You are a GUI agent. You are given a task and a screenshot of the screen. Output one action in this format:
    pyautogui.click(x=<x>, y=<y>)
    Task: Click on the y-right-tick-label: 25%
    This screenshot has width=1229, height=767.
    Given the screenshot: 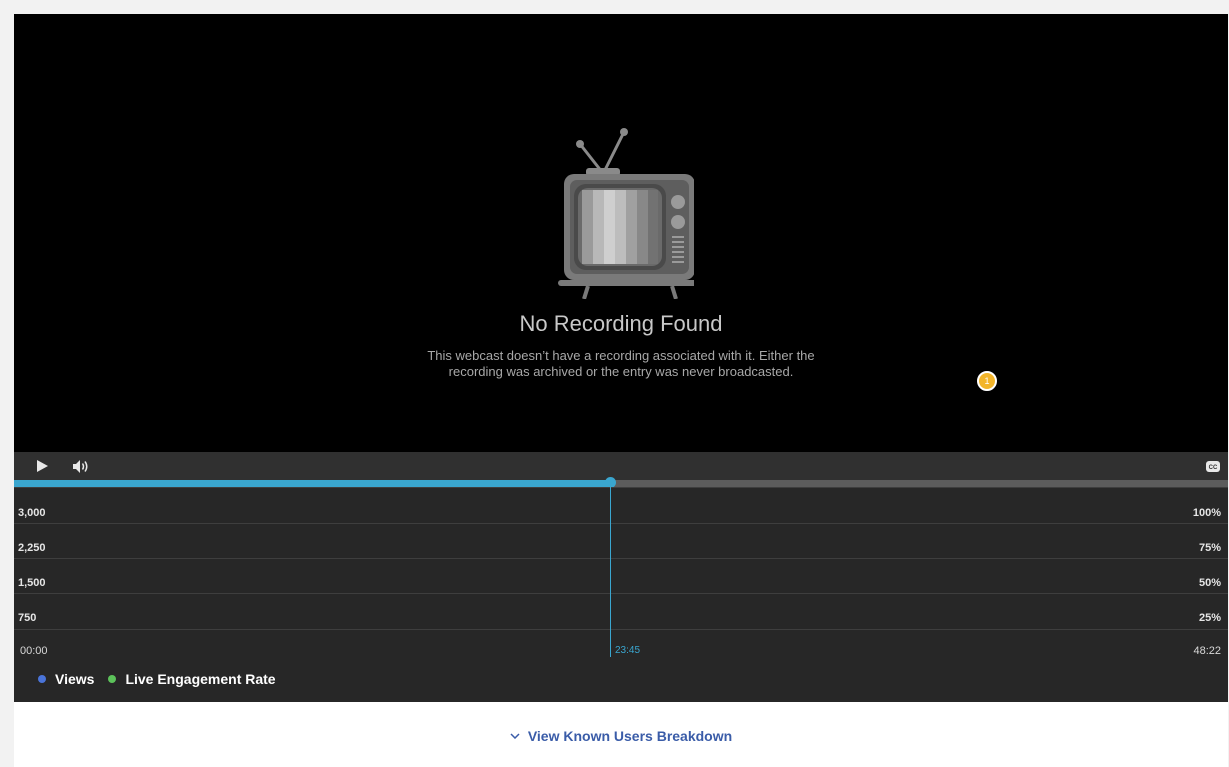 What is the action you would take?
    pyautogui.click(x=1209, y=618)
    